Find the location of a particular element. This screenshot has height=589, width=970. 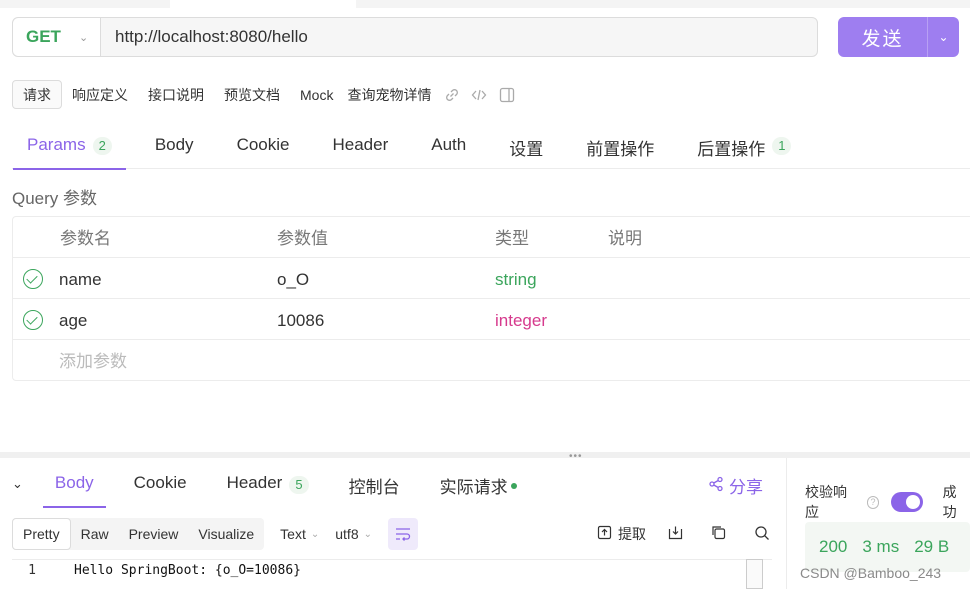

param-name: name is located at coordinates (80, 278).